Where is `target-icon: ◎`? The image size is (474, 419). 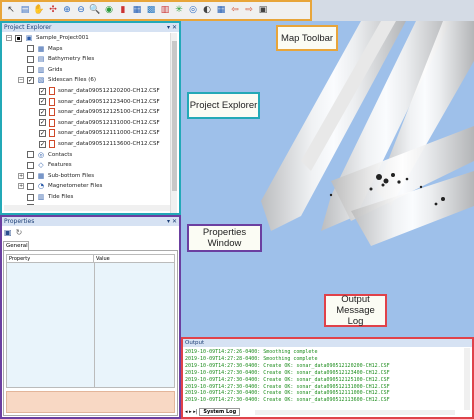 target-icon: ◎ is located at coordinates (193, 10).